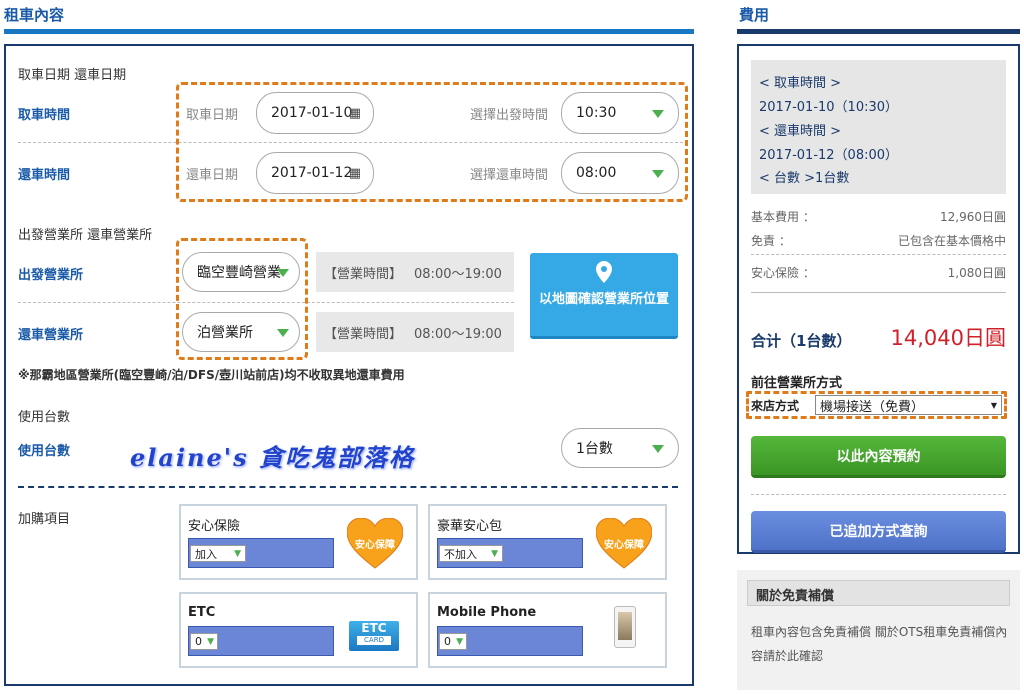  I want to click on method-label: 前往營業所方式, so click(797, 383).